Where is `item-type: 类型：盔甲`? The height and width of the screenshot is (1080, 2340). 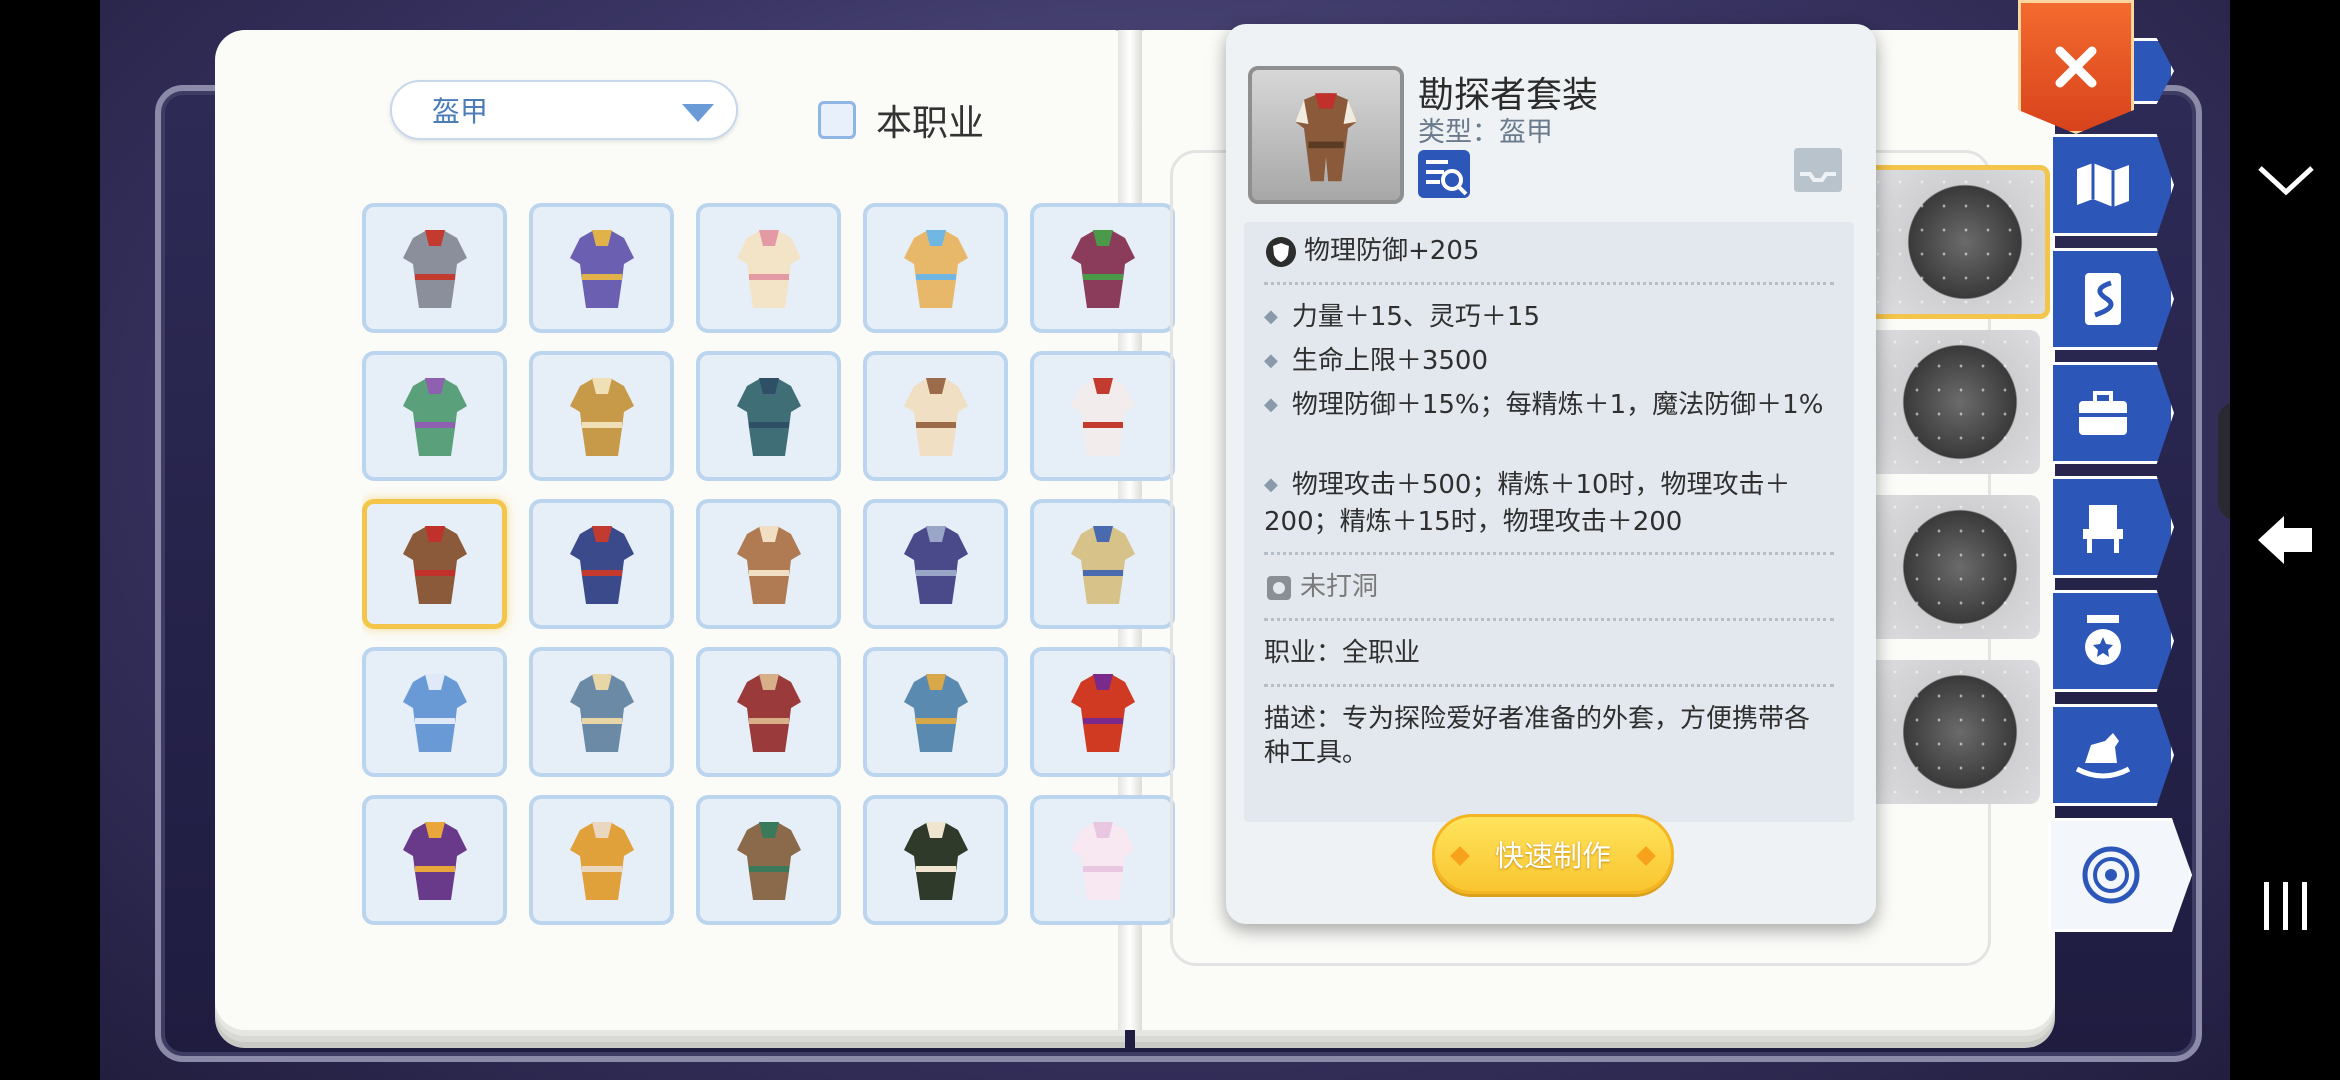 item-type: 类型：盔甲 is located at coordinates (1485, 132).